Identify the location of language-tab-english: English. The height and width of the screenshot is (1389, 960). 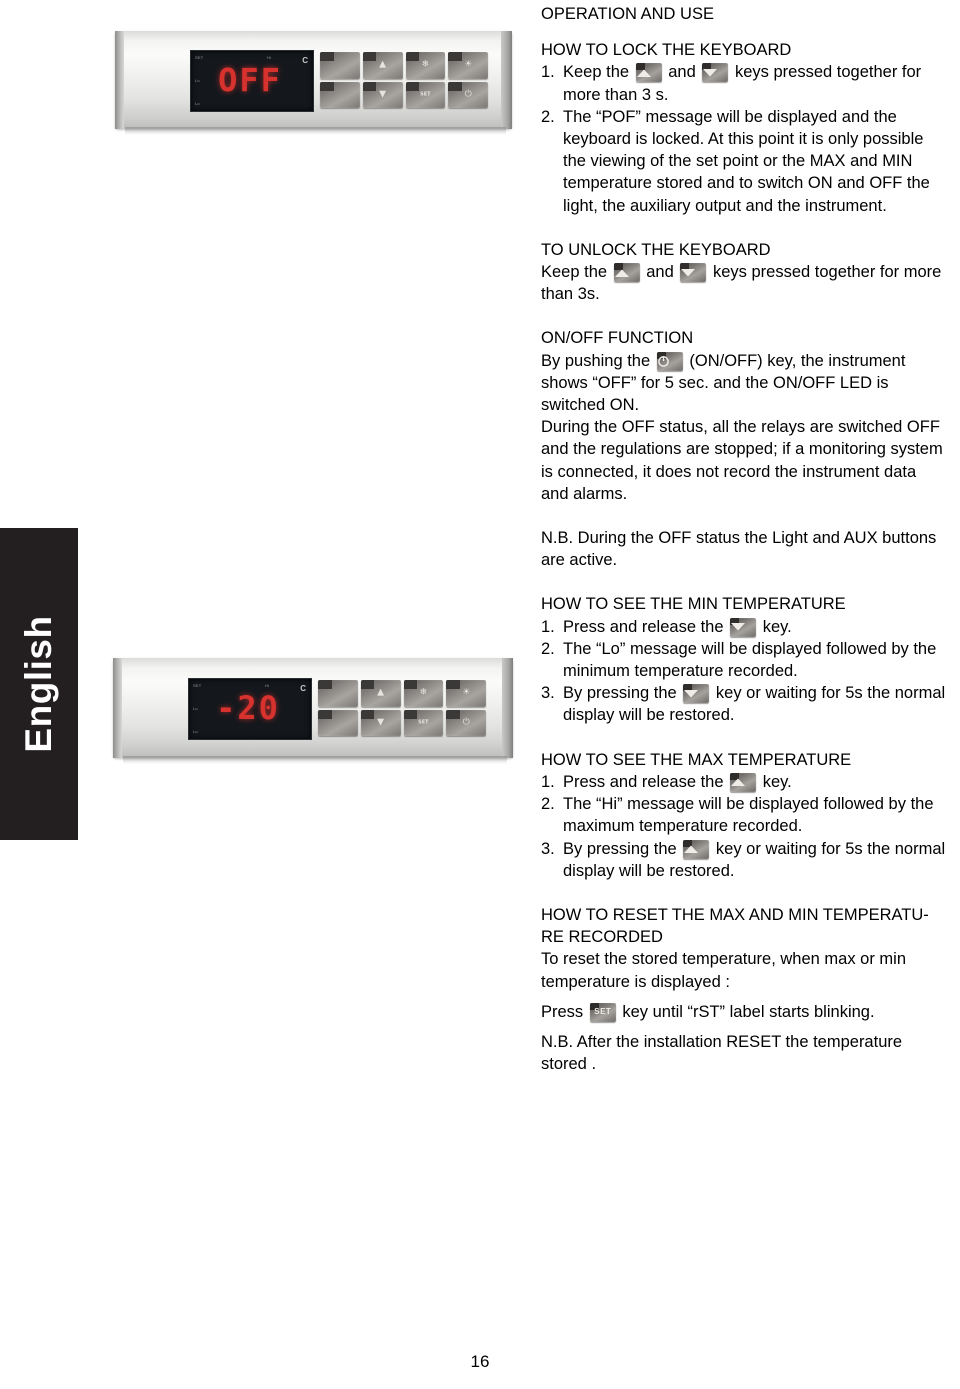
(39, 684).